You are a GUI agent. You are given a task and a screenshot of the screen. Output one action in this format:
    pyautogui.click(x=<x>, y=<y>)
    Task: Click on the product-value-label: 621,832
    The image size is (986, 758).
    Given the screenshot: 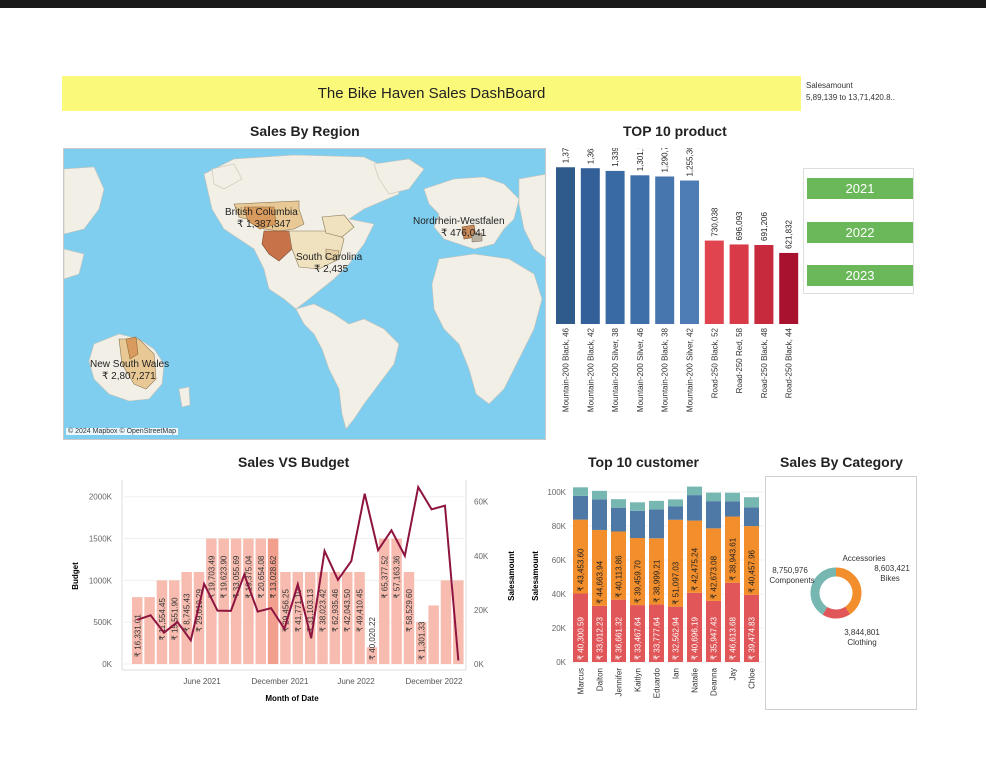 What is the action you would take?
    pyautogui.click(x=789, y=233)
    